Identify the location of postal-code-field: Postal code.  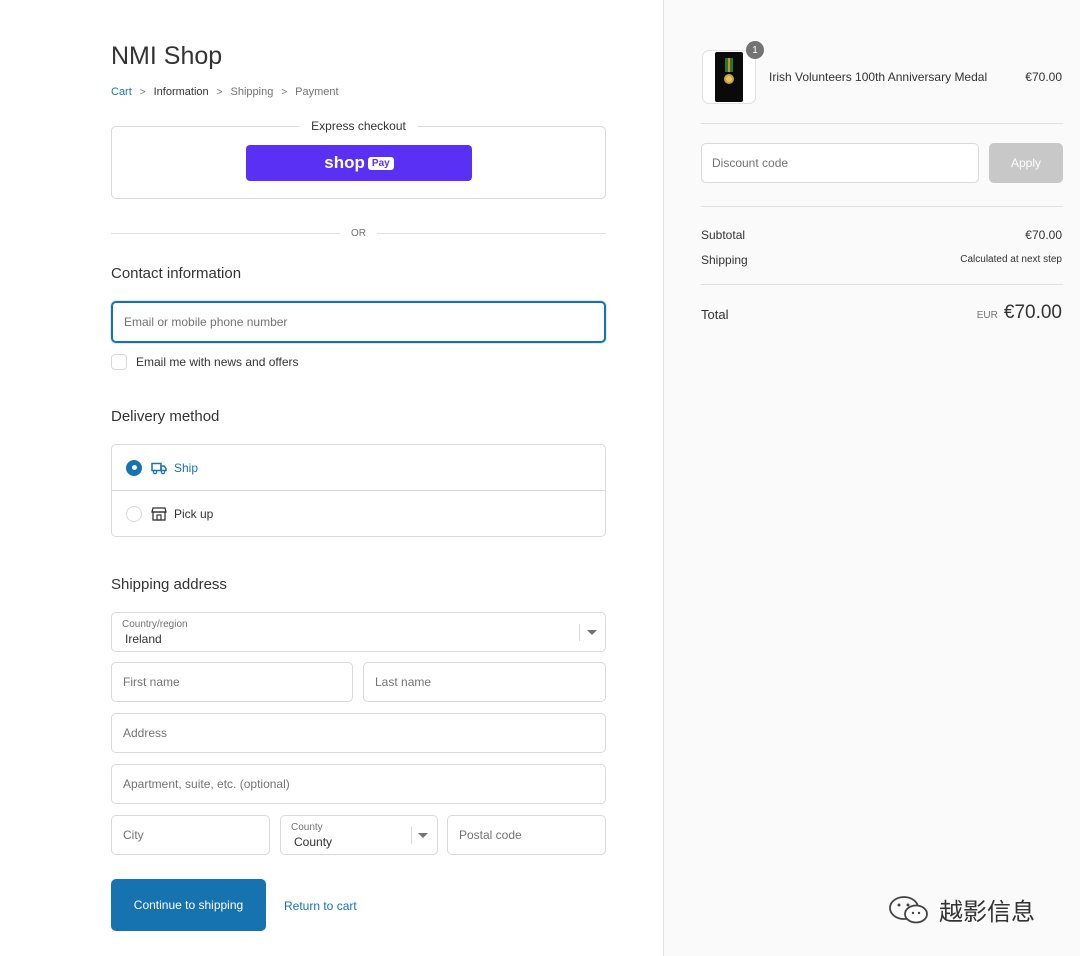
(526, 835).